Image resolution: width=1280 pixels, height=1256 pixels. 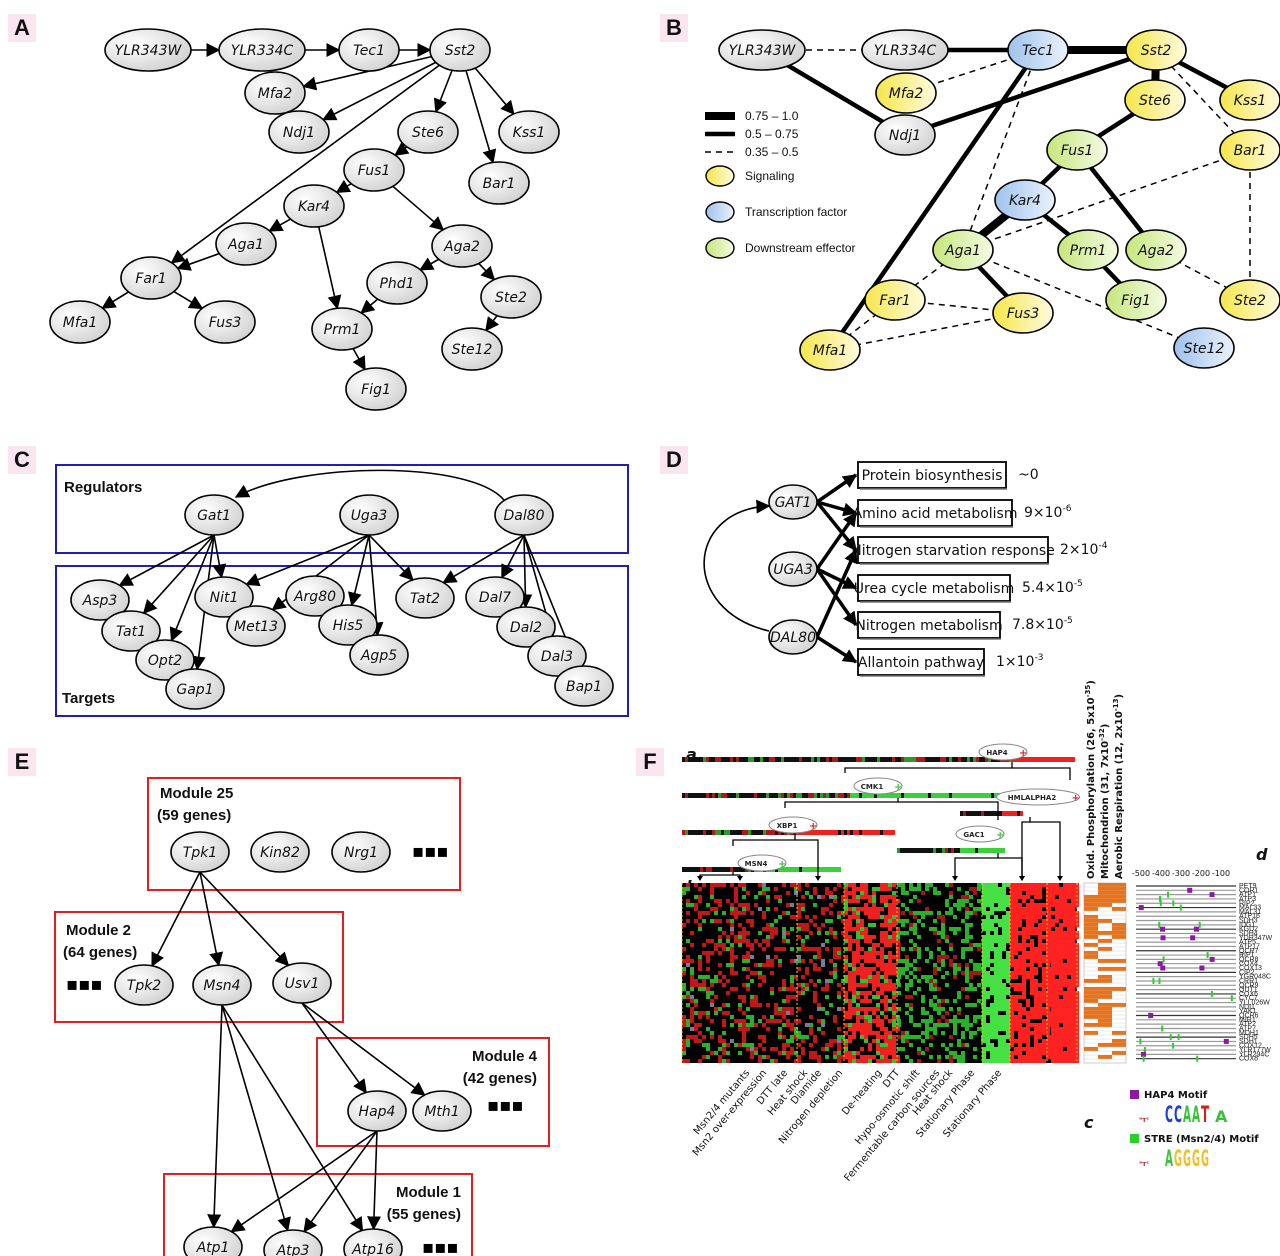 What do you see at coordinates (176, 919) in the screenshot?
I see `edge-tpk1-tpk2` at bounding box center [176, 919].